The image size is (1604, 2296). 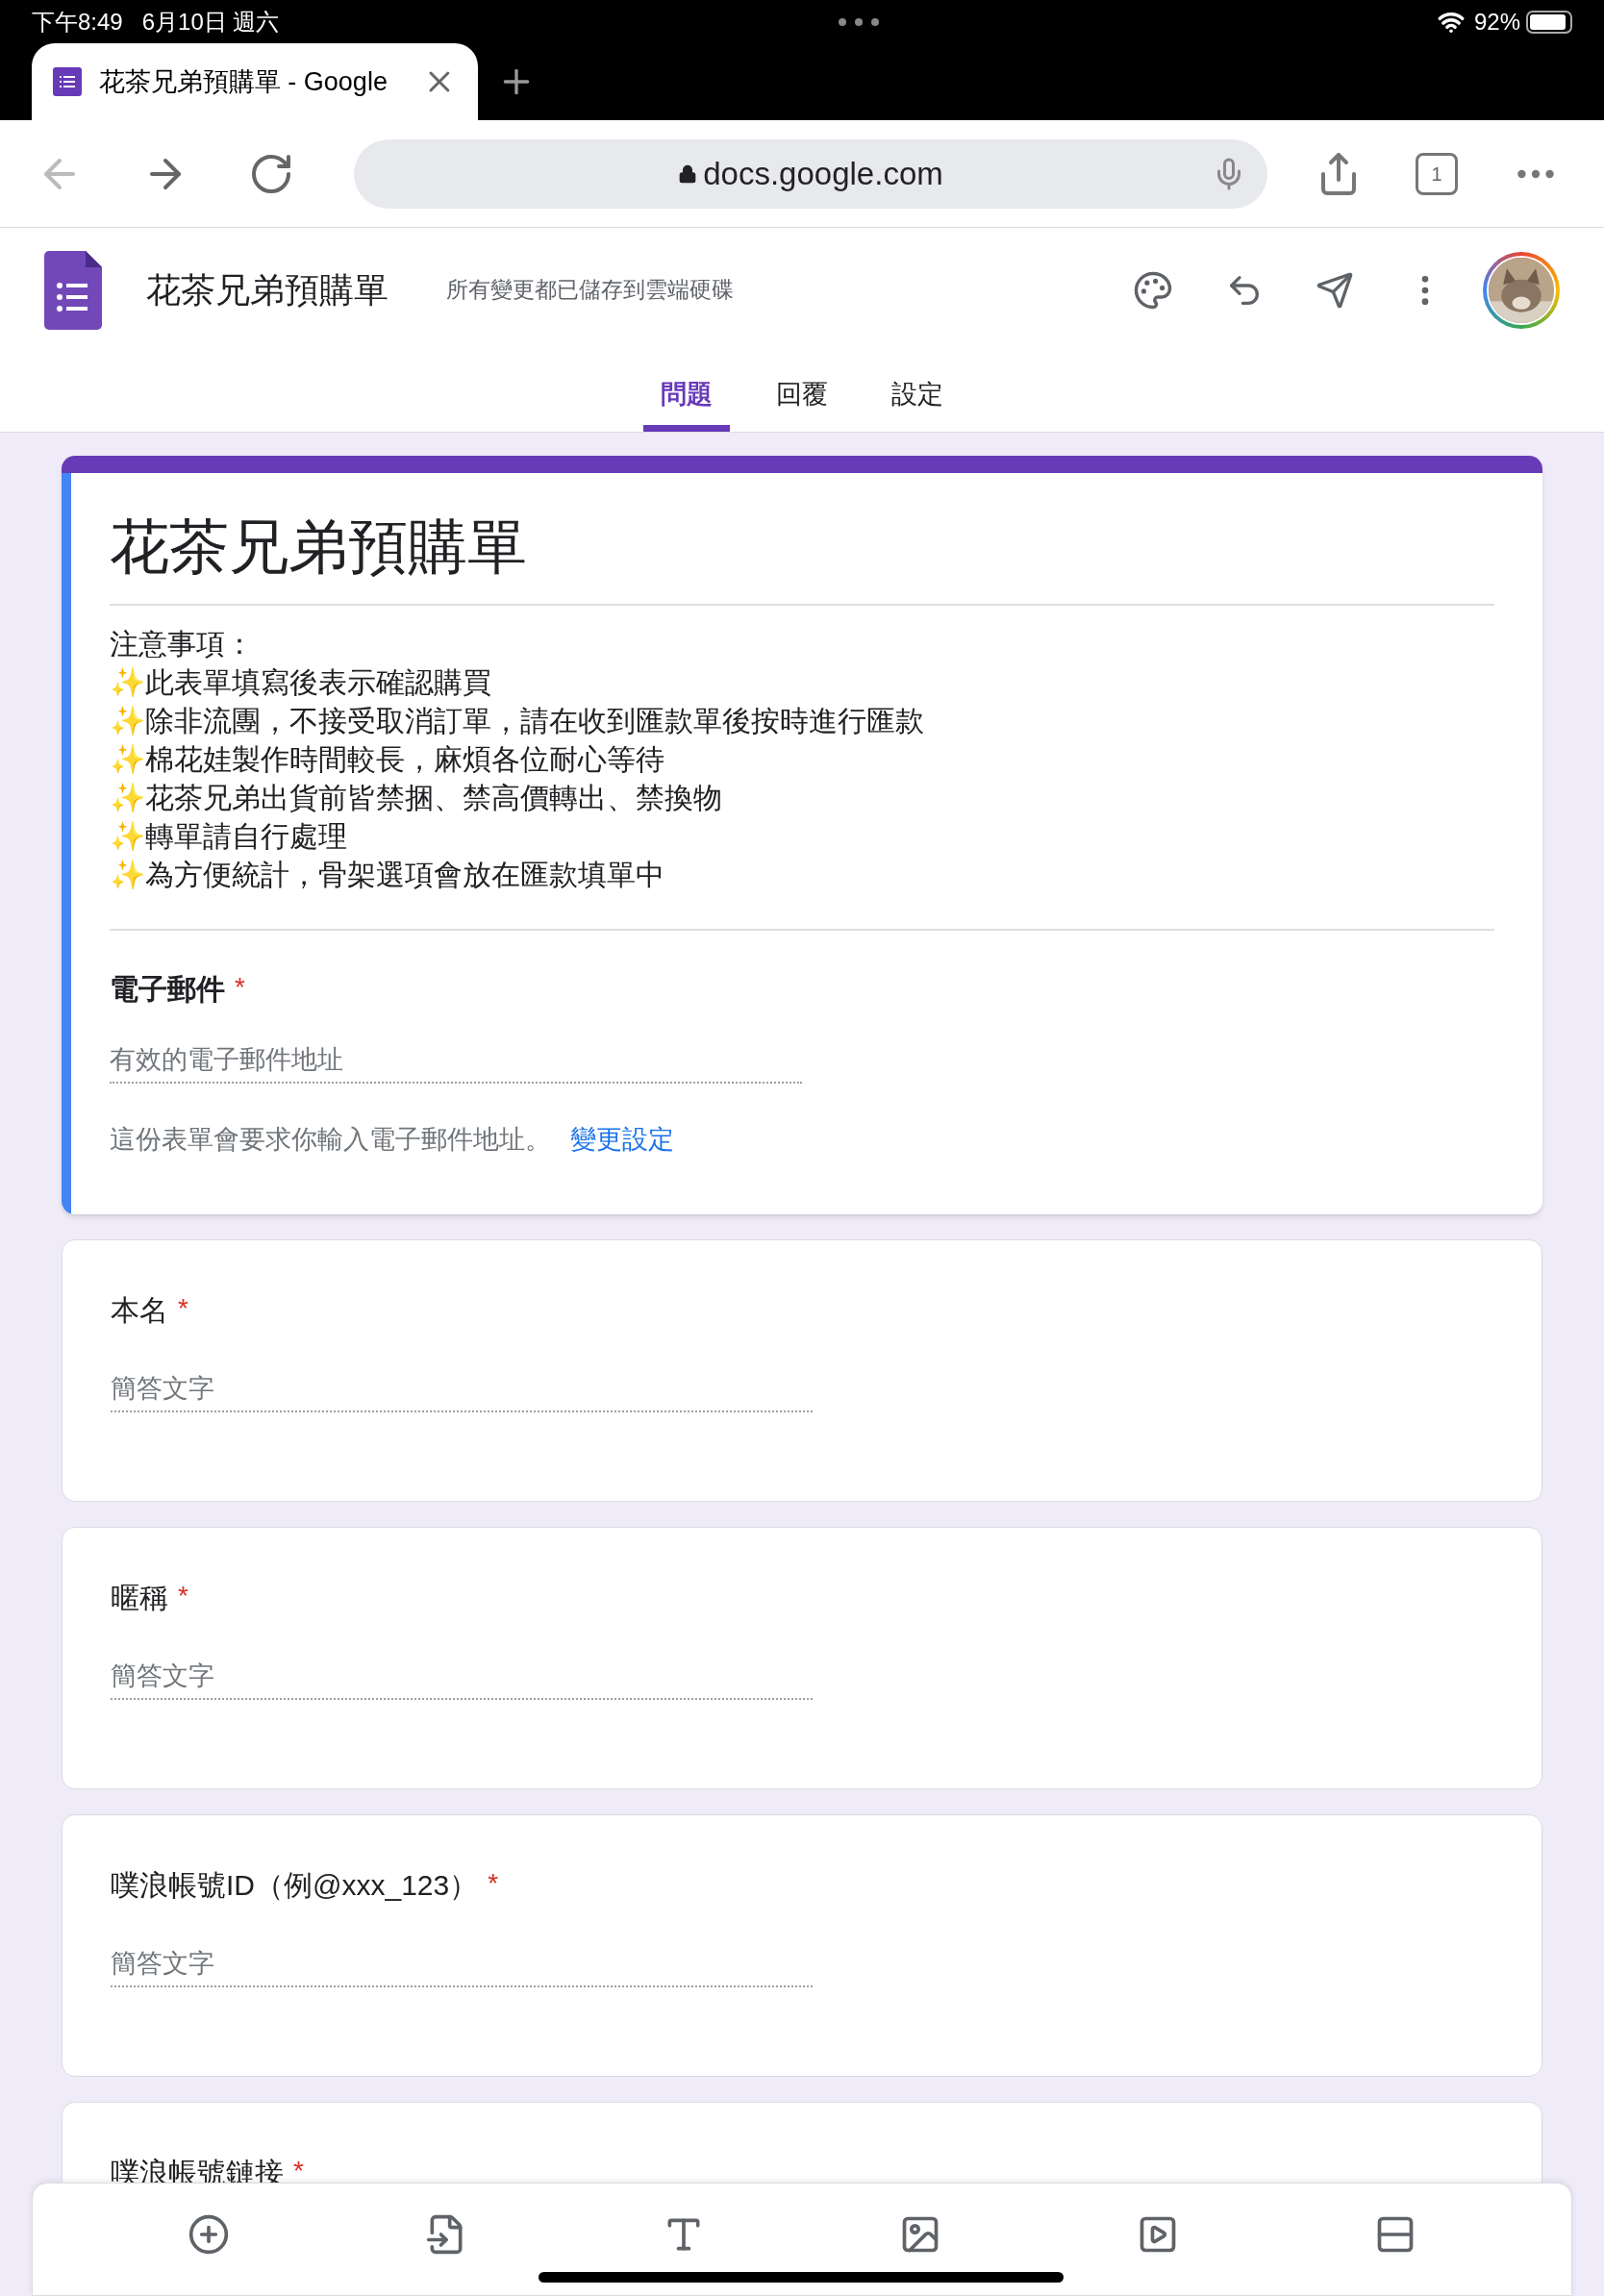 What do you see at coordinates (301, 683) in the screenshot?
I see `description-line: ✨此表單填寫後表示確認購買` at bounding box center [301, 683].